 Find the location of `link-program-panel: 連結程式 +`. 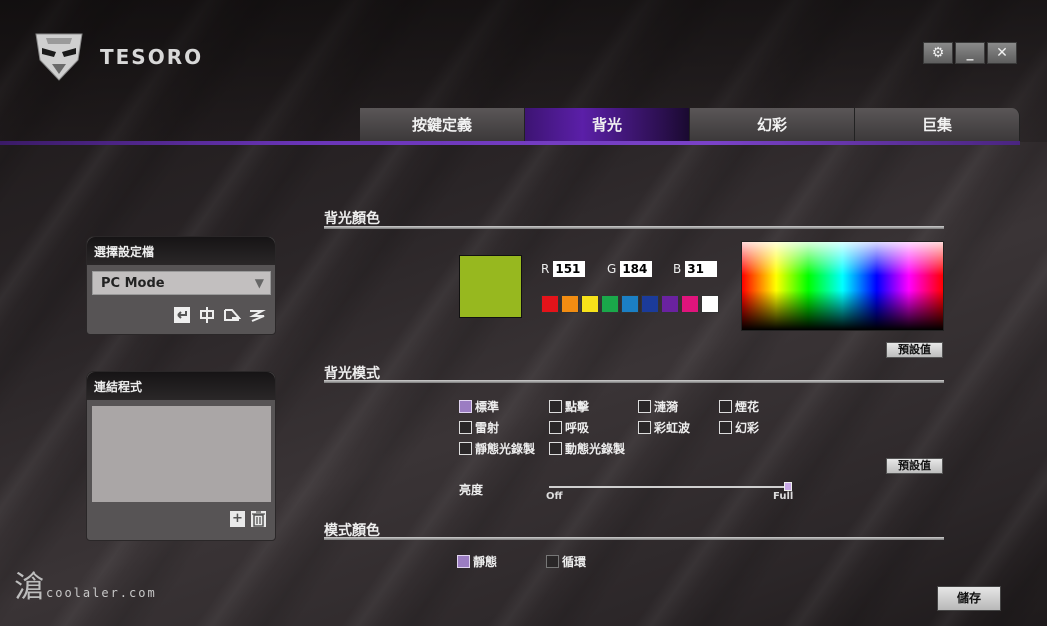

link-program-panel: 連結程式 + is located at coordinates (181, 456).